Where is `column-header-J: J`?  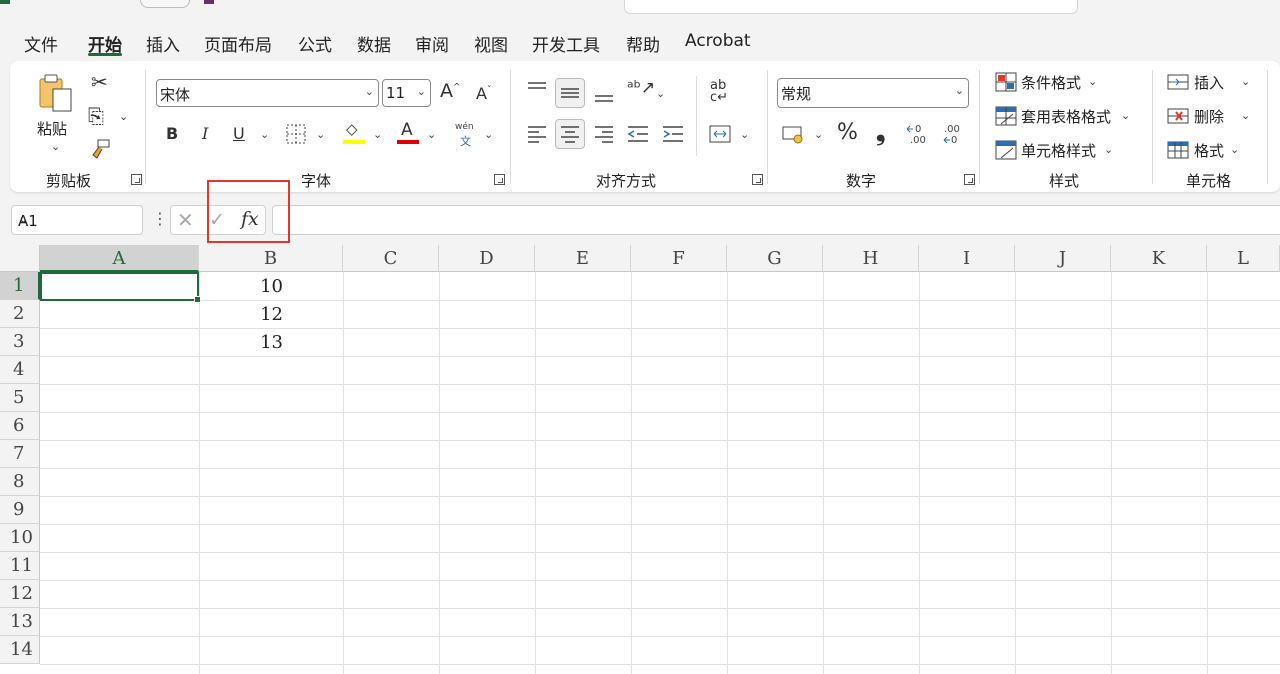 column-header-J: J is located at coordinates (1063, 258).